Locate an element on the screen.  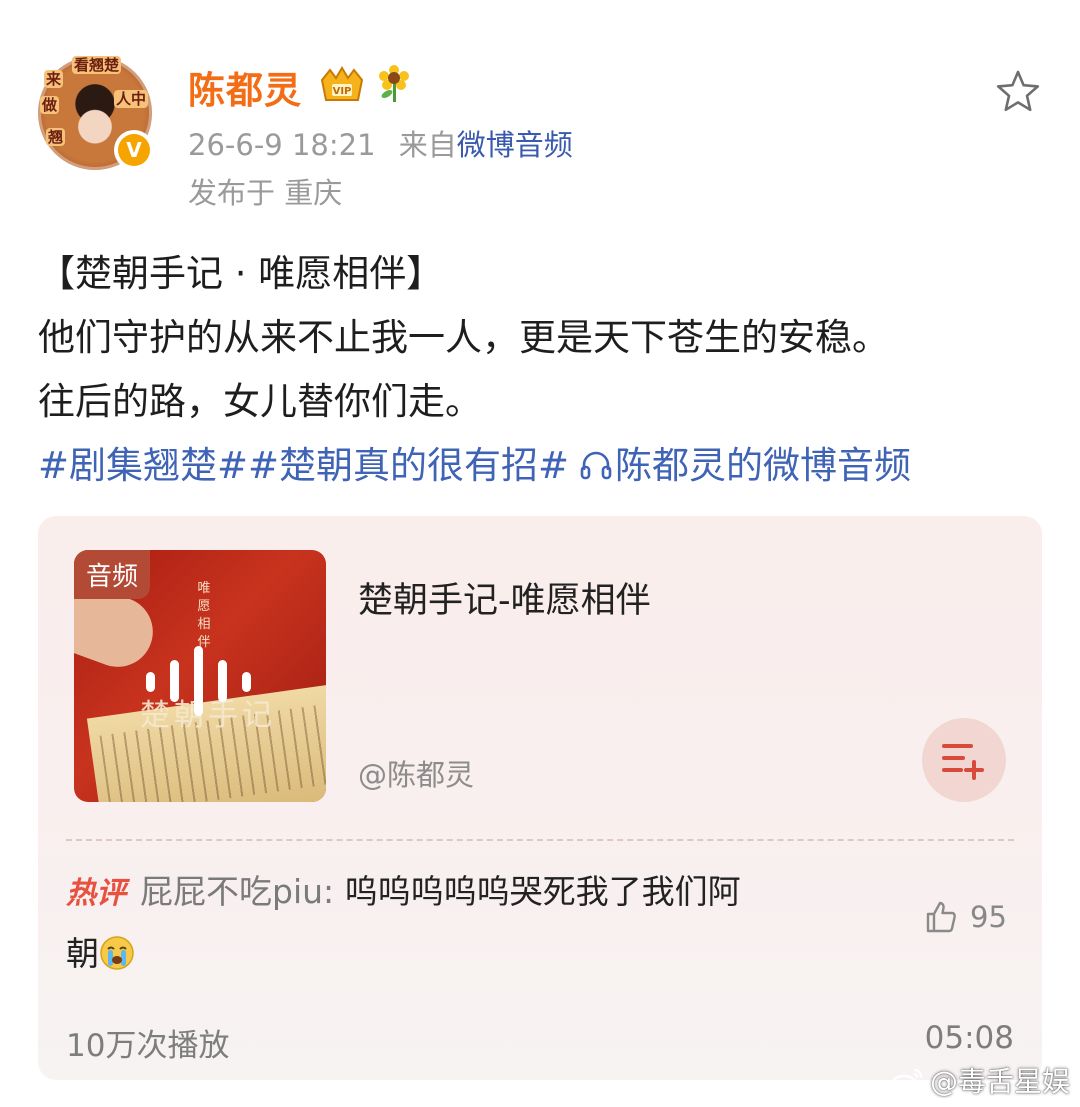
audio-author: @陈都灵 is located at coordinates (416, 773).